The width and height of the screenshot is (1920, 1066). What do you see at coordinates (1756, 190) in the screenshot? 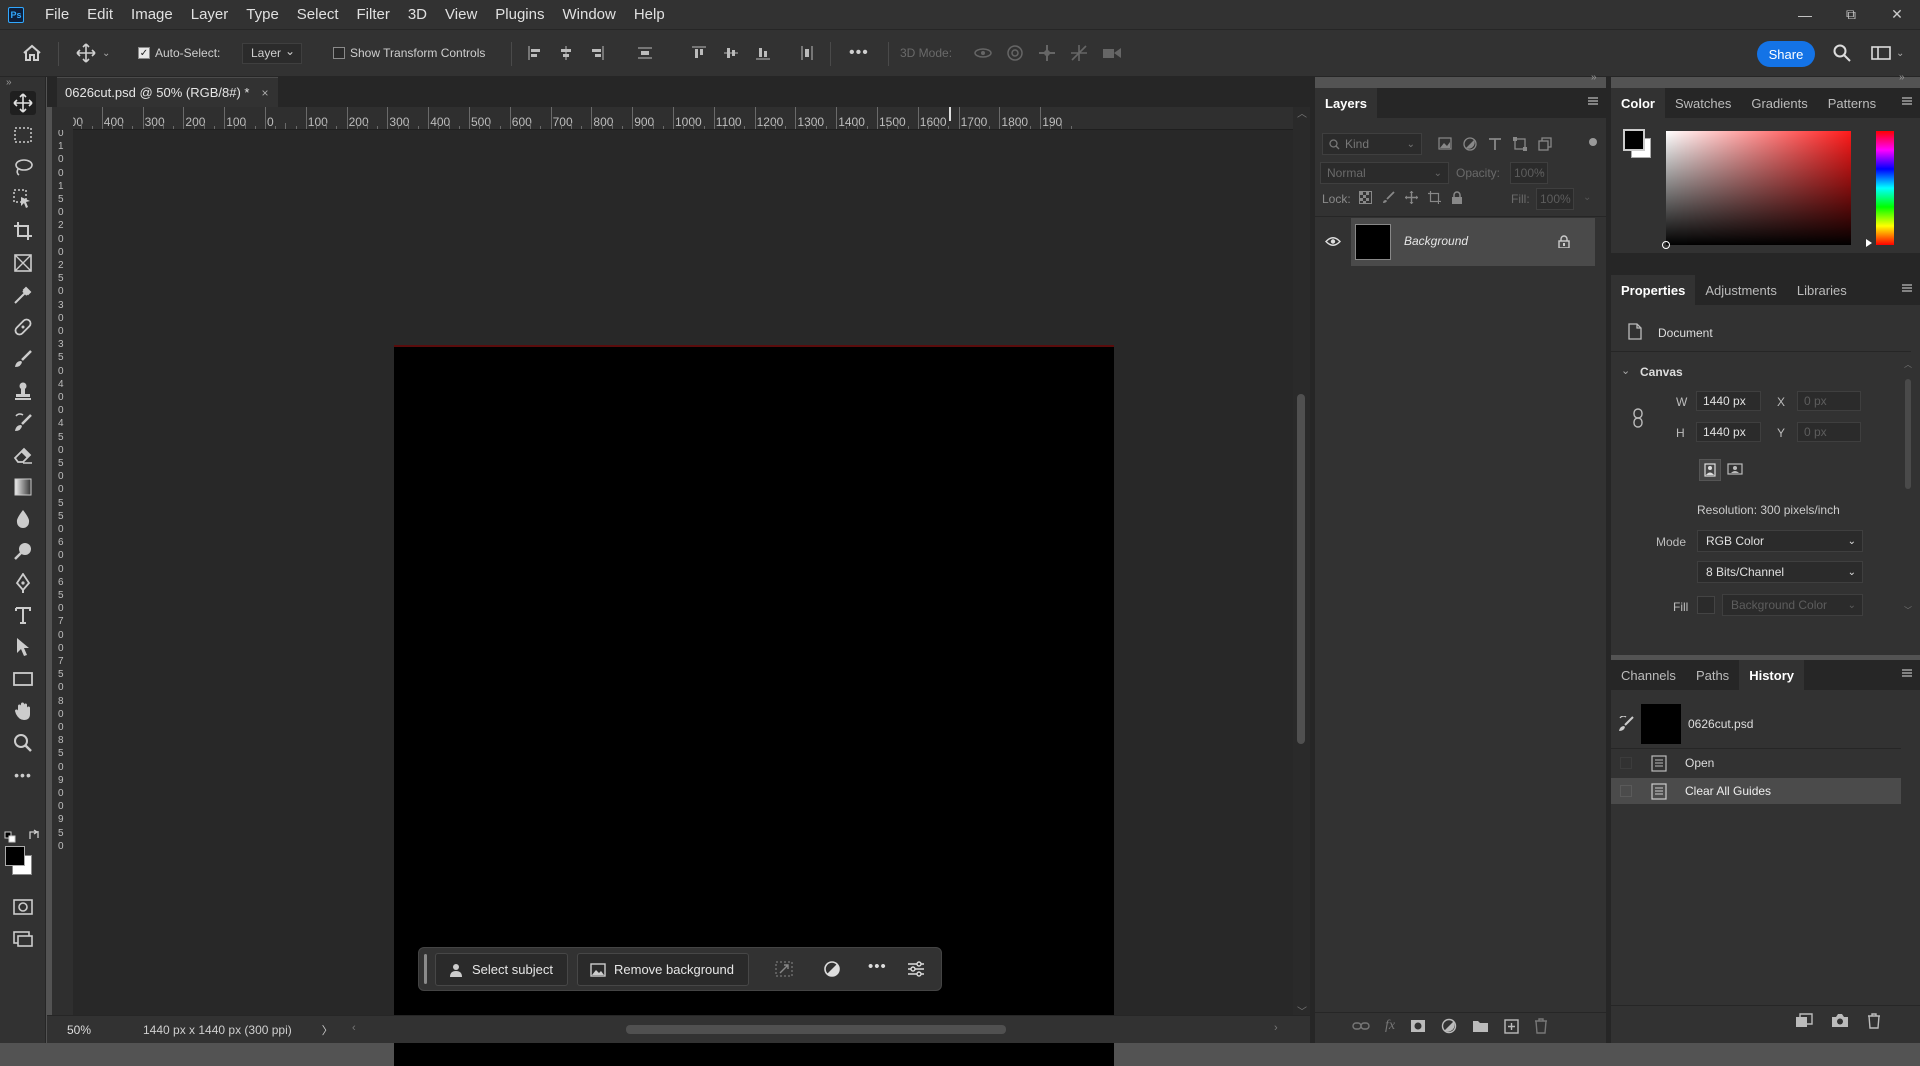
I see `saturation-brightness-field` at bounding box center [1756, 190].